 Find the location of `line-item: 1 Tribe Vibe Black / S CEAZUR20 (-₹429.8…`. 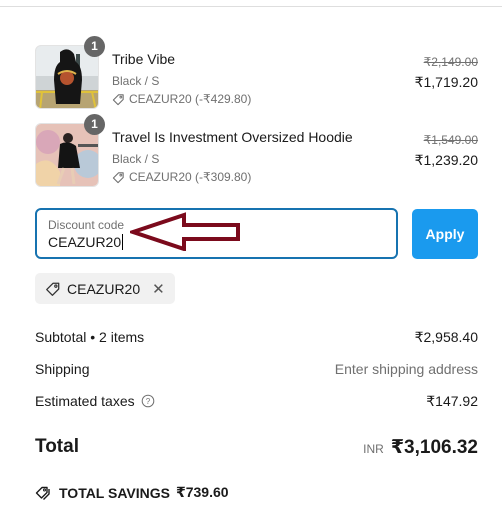

line-item: 1 Tribe Vibe Black / S CEAZUR20 (-₹429.8… is located at coordinates (256, 72).